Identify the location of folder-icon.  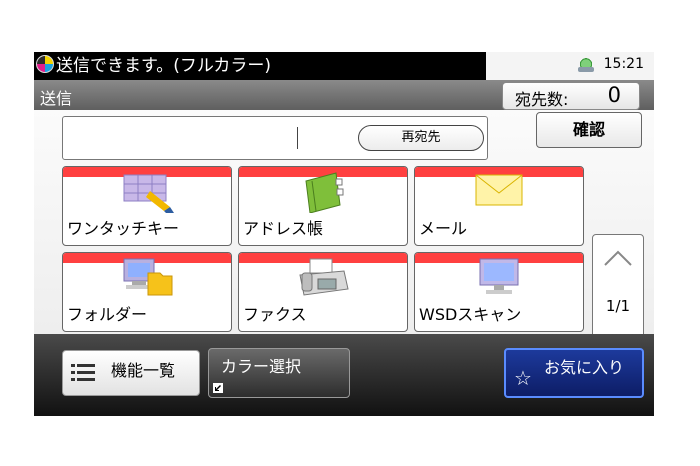
(148, 277).